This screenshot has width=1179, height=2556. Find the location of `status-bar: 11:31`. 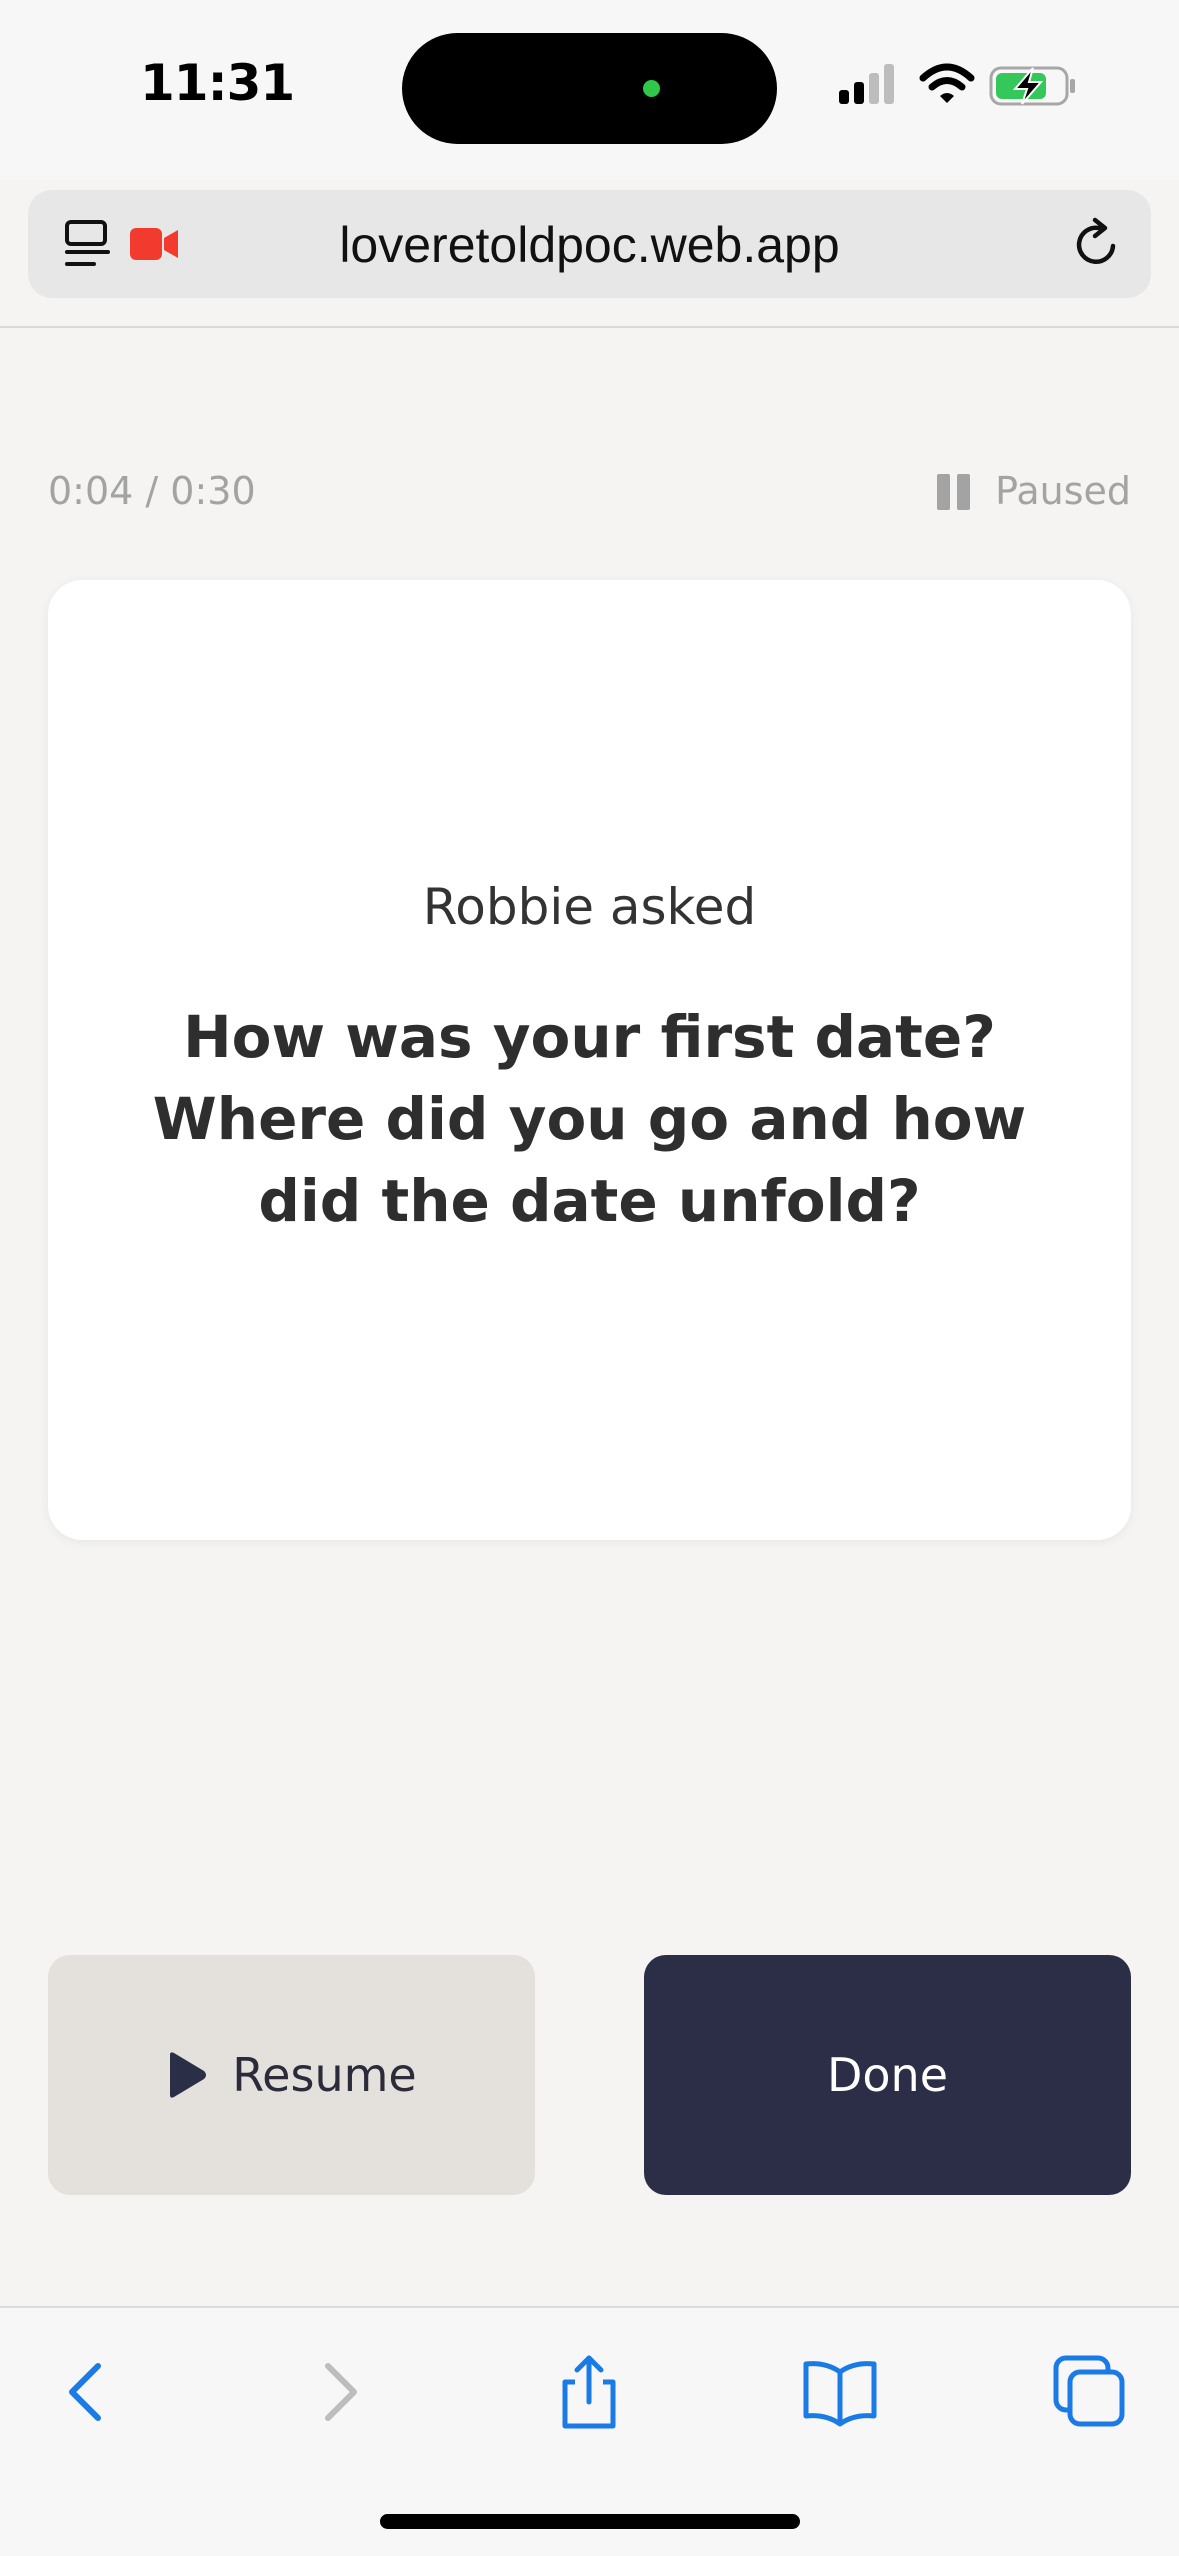

status-bar: 11:31 is located at coordinates (589, 90).